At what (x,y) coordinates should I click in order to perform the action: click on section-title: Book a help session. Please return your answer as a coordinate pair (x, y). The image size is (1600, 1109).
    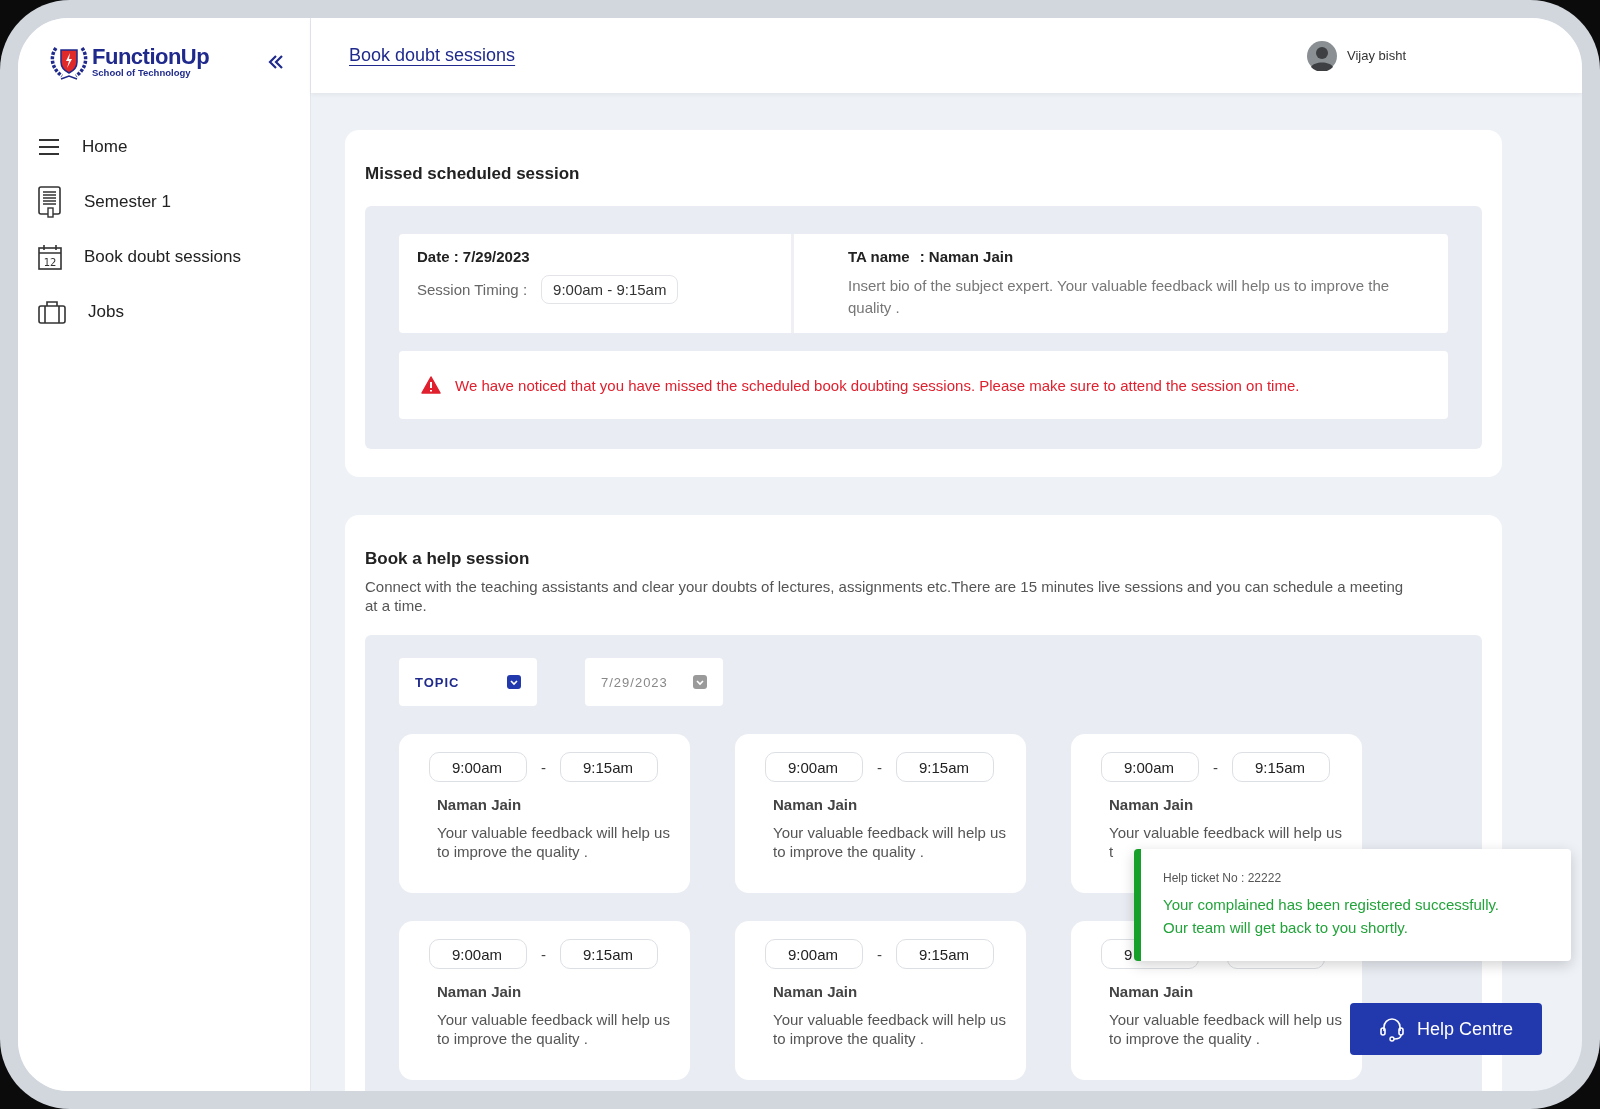
    Looking at the image, I should click on (448, 559).